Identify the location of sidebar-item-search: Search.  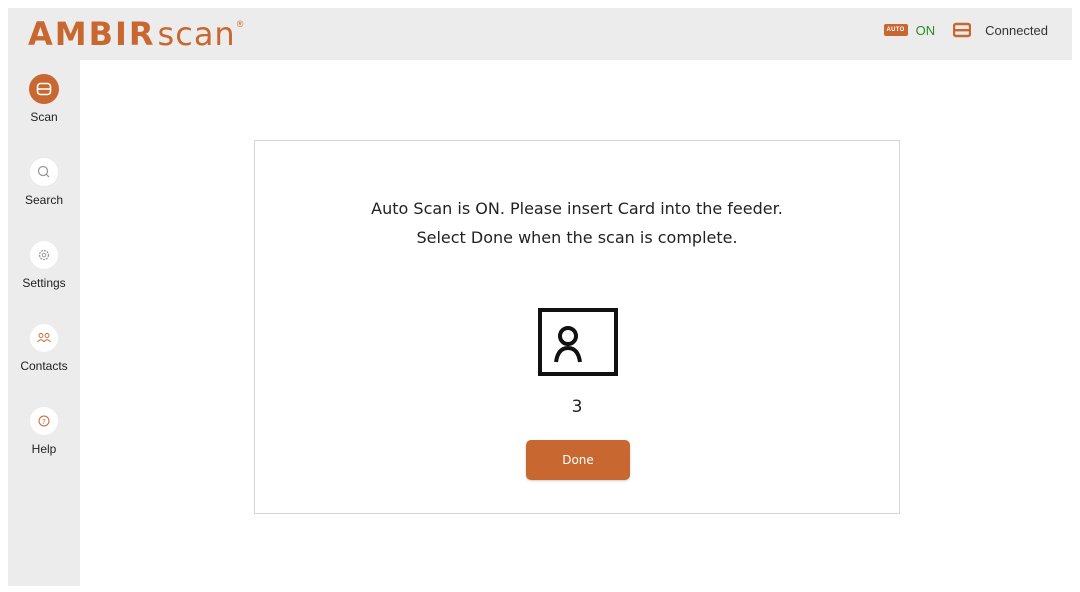
(44, 182).